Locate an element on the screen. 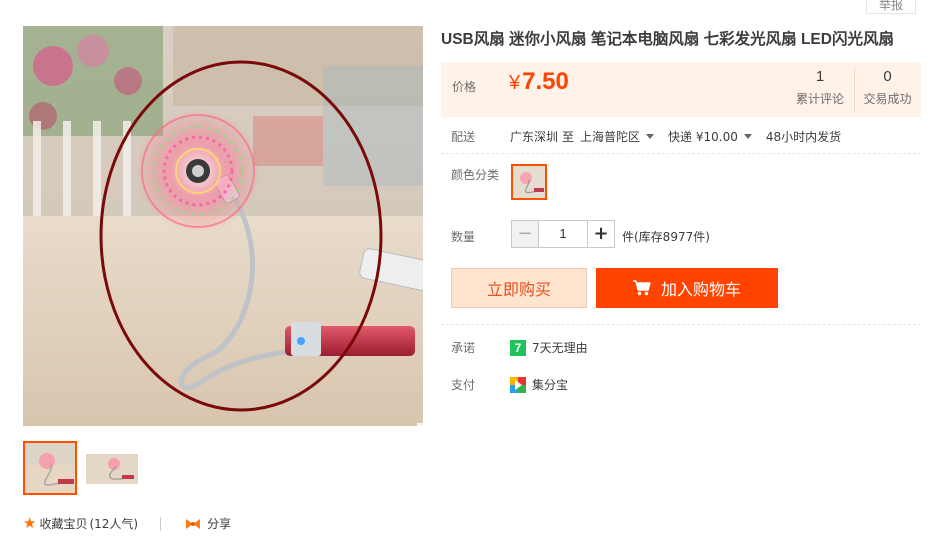 This screenshot has width=932, height=547. destination-selector: 上海普陀区 is located at coordinates (617, 136).